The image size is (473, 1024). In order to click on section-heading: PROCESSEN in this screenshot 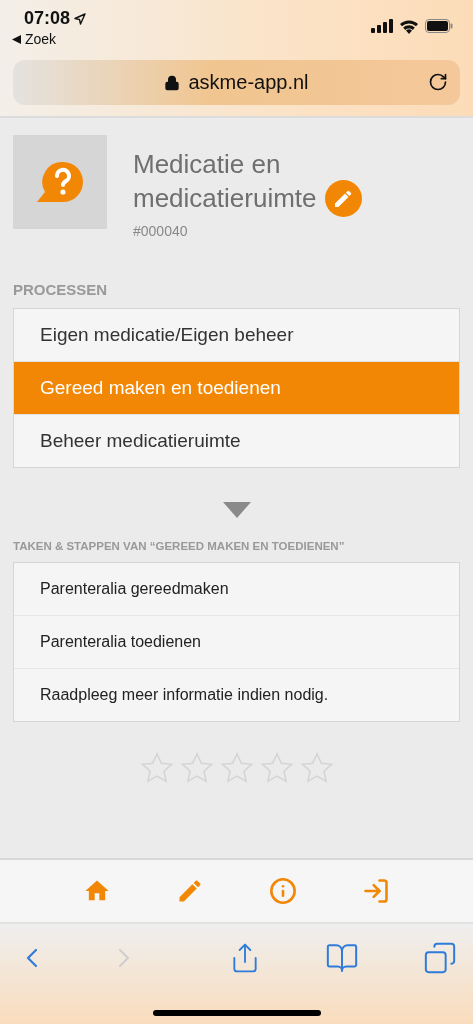, I will do `click(61, 289)`.